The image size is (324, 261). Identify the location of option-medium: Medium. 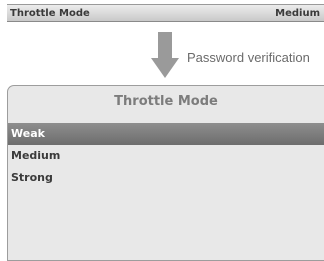
(166, 156).